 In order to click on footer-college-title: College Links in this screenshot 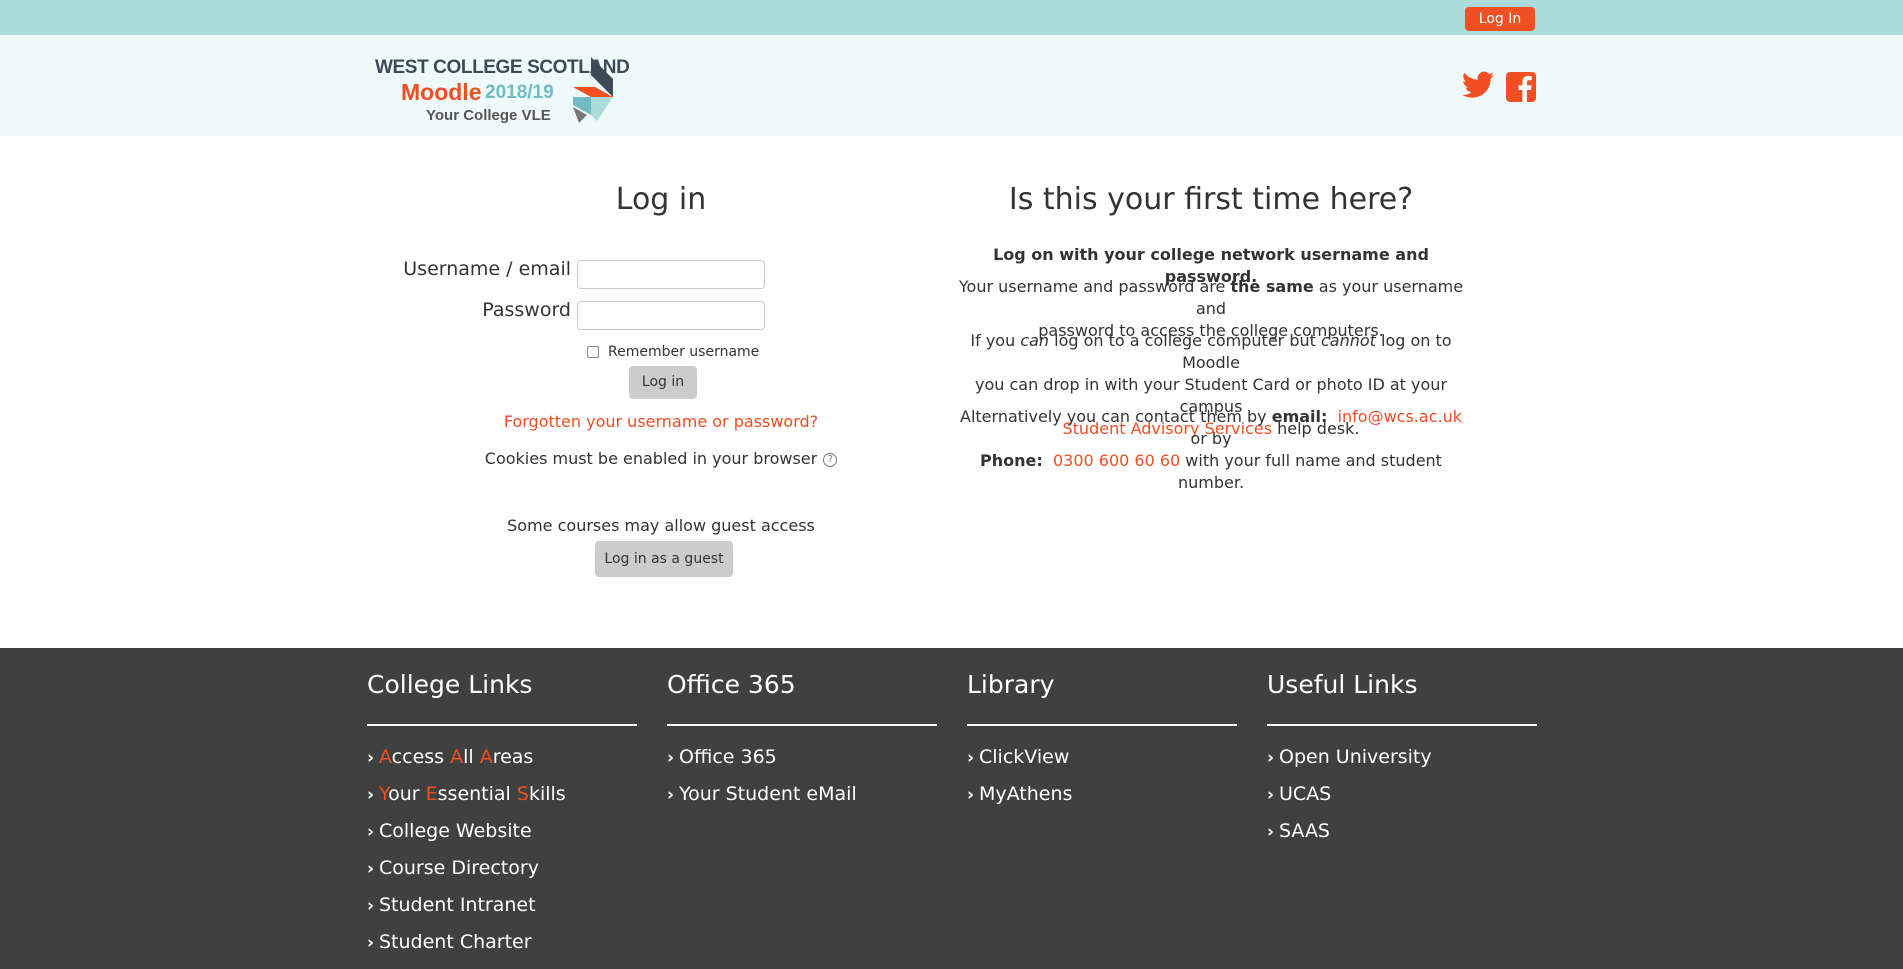, I will do `click(450, 684)`.